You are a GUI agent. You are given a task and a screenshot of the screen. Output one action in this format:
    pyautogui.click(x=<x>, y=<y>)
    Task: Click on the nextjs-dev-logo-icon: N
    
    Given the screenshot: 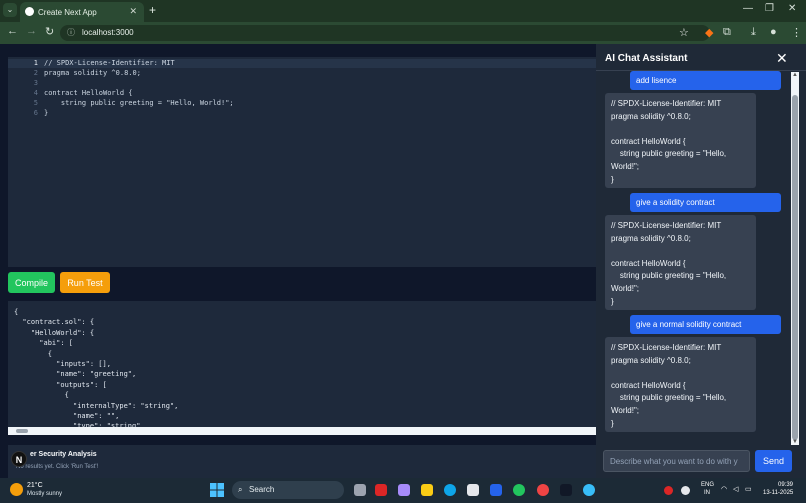 What is the action you would take?
    pyautogui.click(x=19, y=459)
    